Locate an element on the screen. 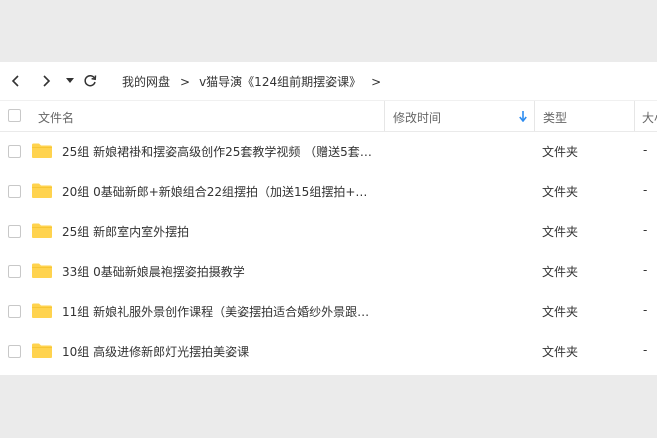  file-name: 25组 新郎室内室外摆拍 is located at coordinates (217, 231).